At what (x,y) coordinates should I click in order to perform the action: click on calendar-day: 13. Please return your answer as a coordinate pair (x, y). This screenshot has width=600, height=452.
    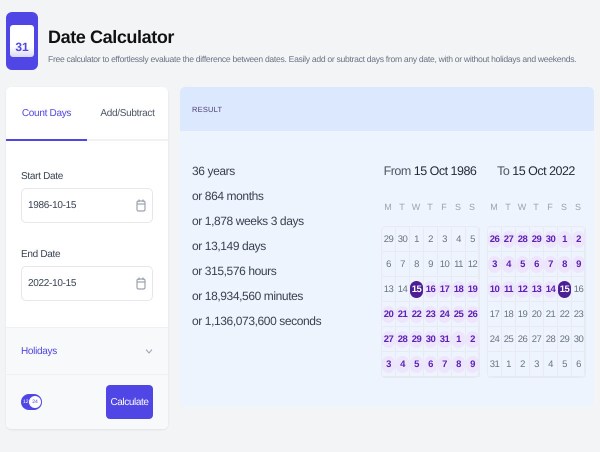
    Looking at the image, I should click on (388, 289).